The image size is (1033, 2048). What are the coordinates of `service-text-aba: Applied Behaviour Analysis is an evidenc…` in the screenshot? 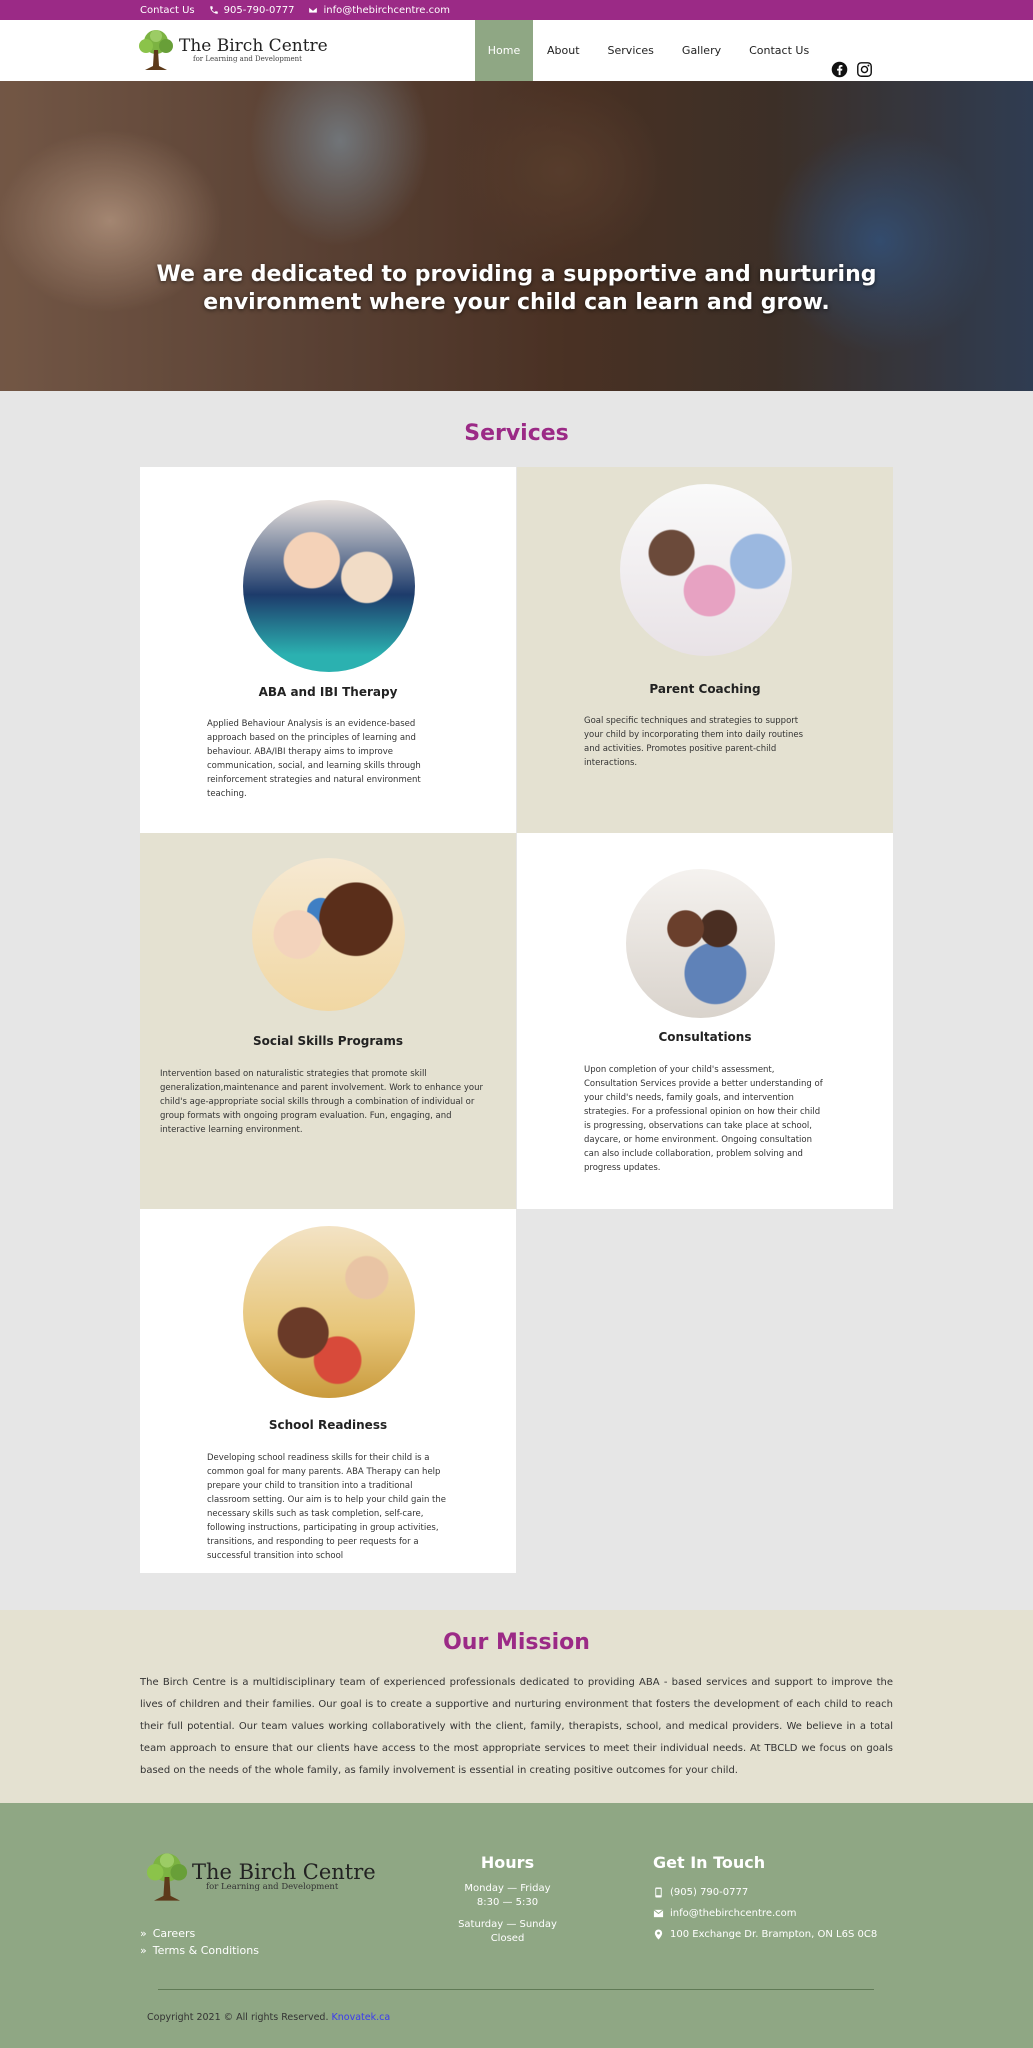 It's located at (314, 759).